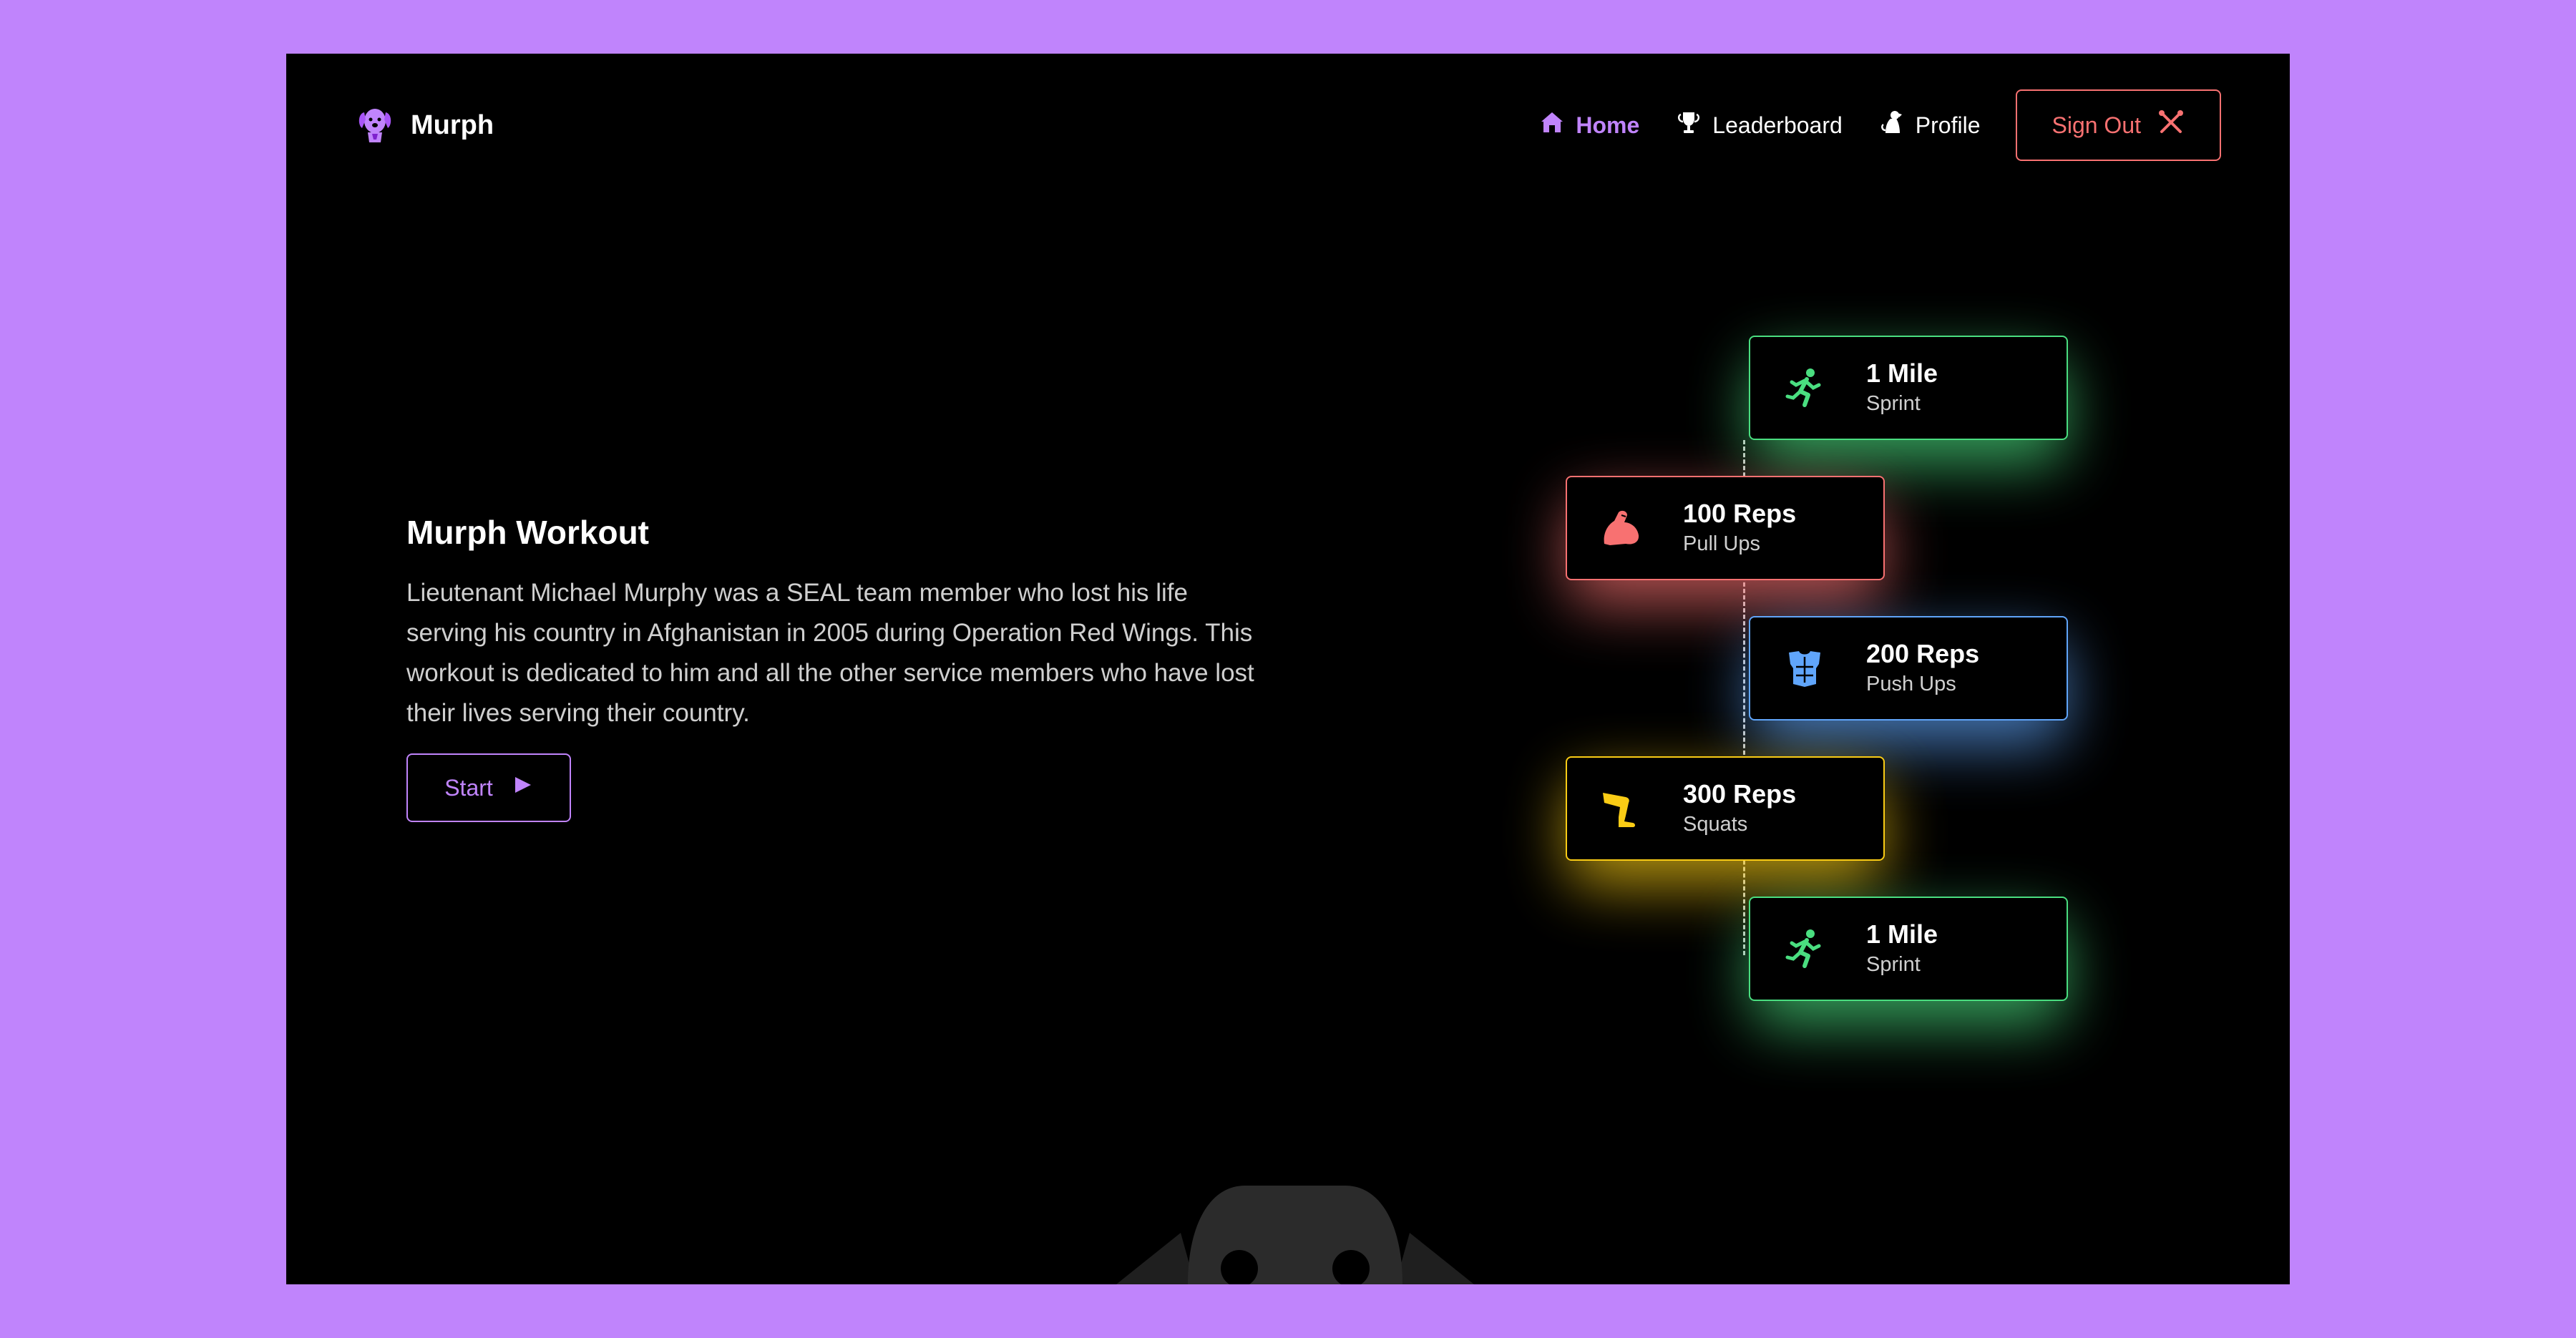  Describe the element at coordinates (522, 787) in the screenshot. I see `play-icon` at that location.